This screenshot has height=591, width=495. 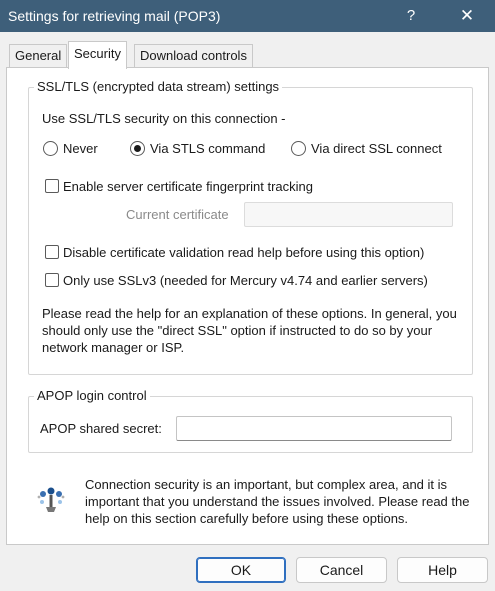 I want to click on radio-never, so click(x=50, y=148).